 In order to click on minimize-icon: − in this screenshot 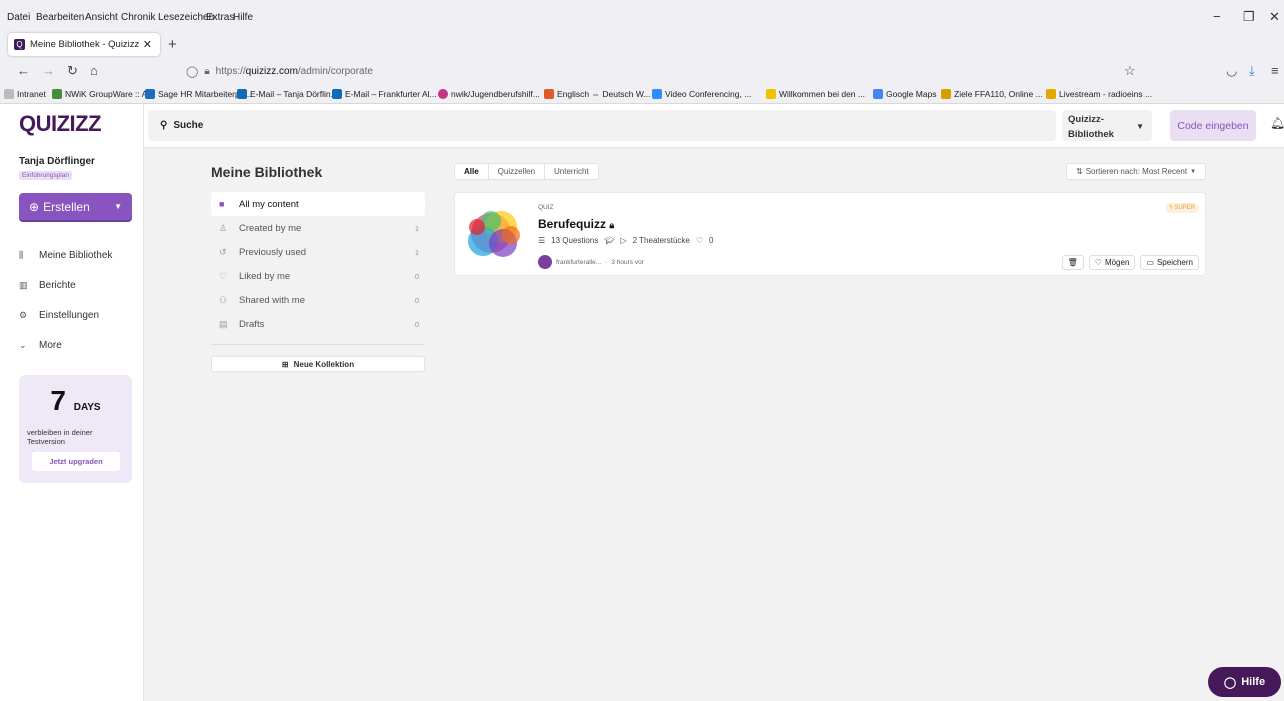, I will do `click(1217, 16)`.